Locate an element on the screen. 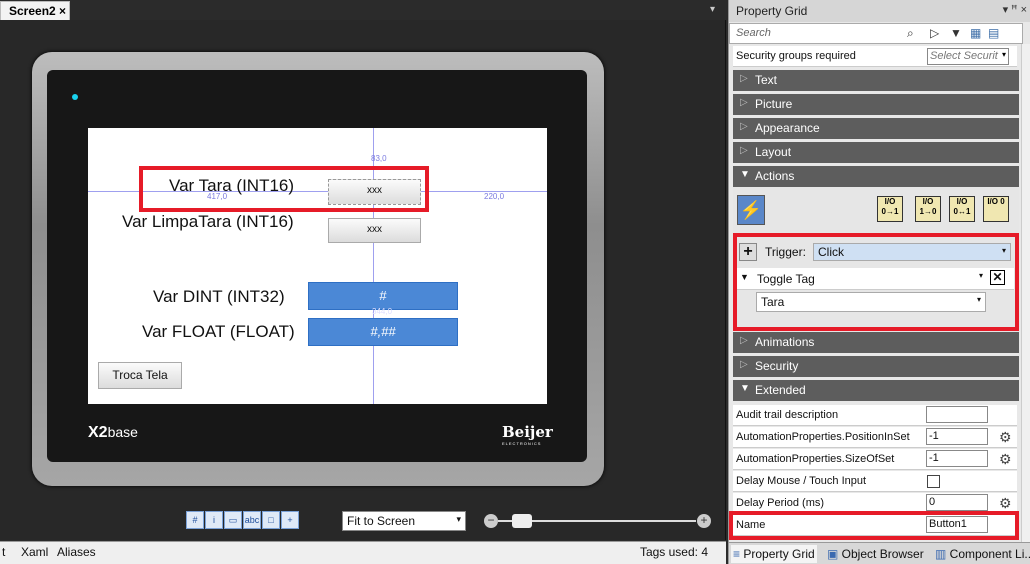 This screenshot has height=564, width=1030. tab-menu-chevron-icon: ▾ is located at coordinates (712, 9).